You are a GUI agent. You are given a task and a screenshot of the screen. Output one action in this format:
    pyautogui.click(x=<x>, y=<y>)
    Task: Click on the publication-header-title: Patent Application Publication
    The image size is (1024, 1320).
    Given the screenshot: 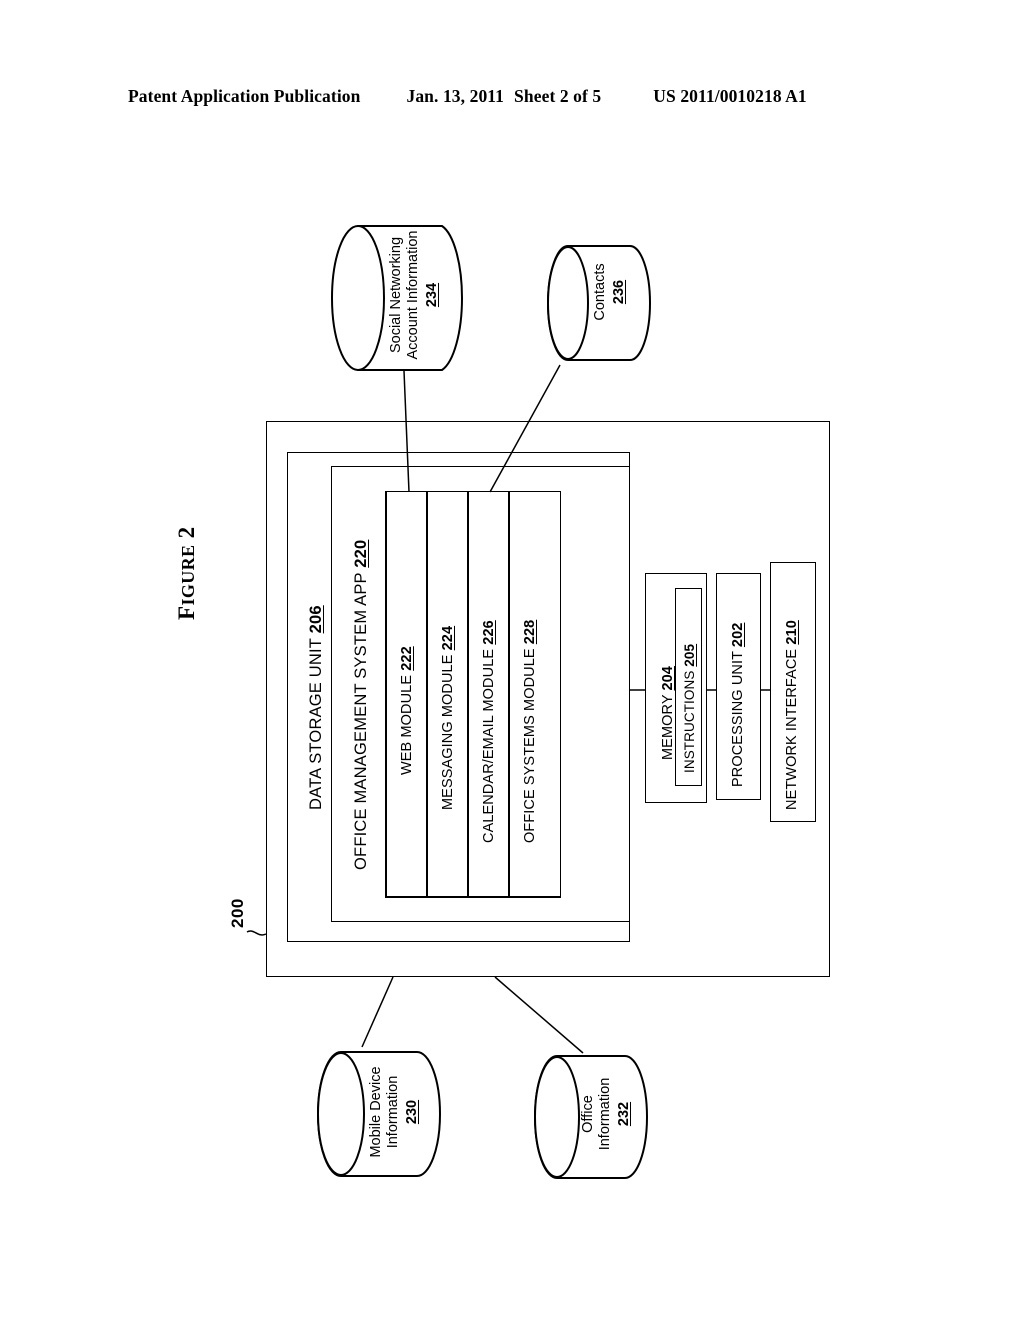 What is the action you would take?
    pyautogui.click(x=244, y=96)
    